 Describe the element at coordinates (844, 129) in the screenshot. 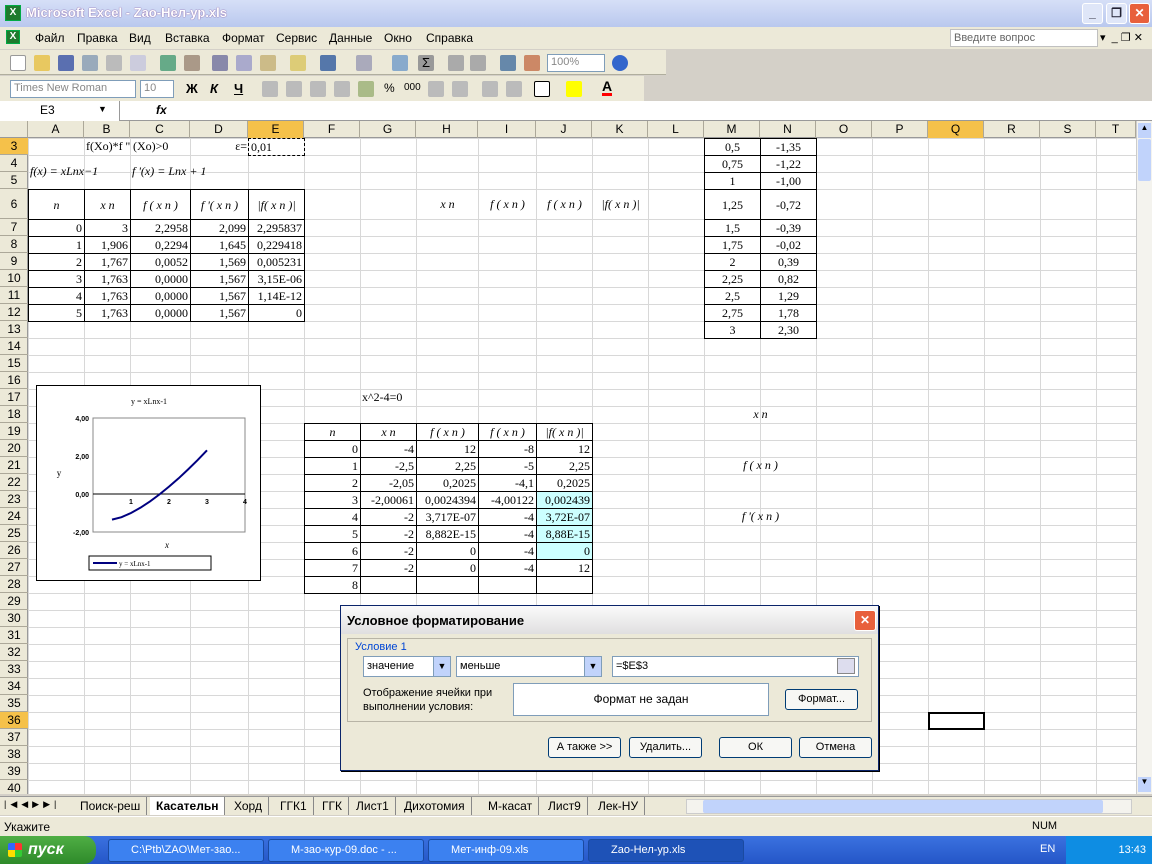

I see `column-header: O` at that location.